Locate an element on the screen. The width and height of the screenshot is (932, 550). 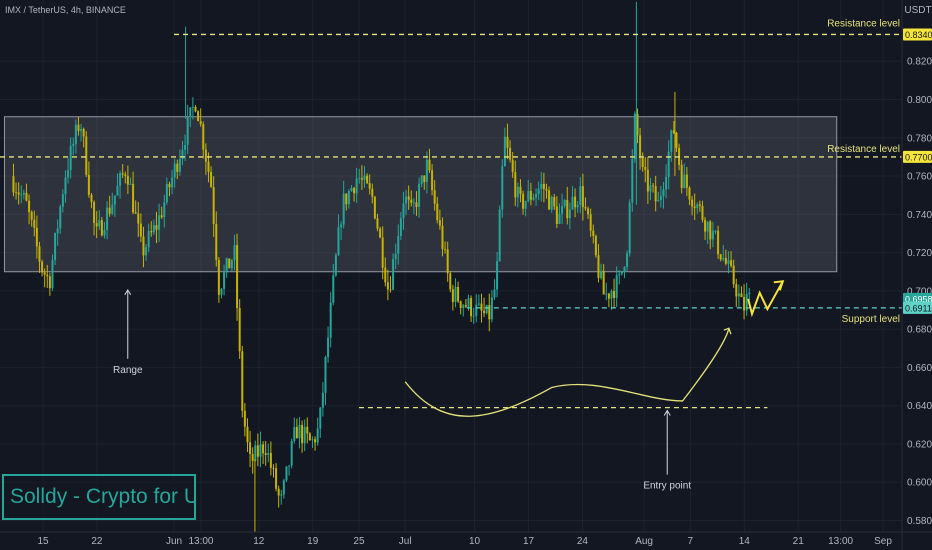
price-tag-resistance-high-text: 0.8340 is located at coordinates (918, 35).